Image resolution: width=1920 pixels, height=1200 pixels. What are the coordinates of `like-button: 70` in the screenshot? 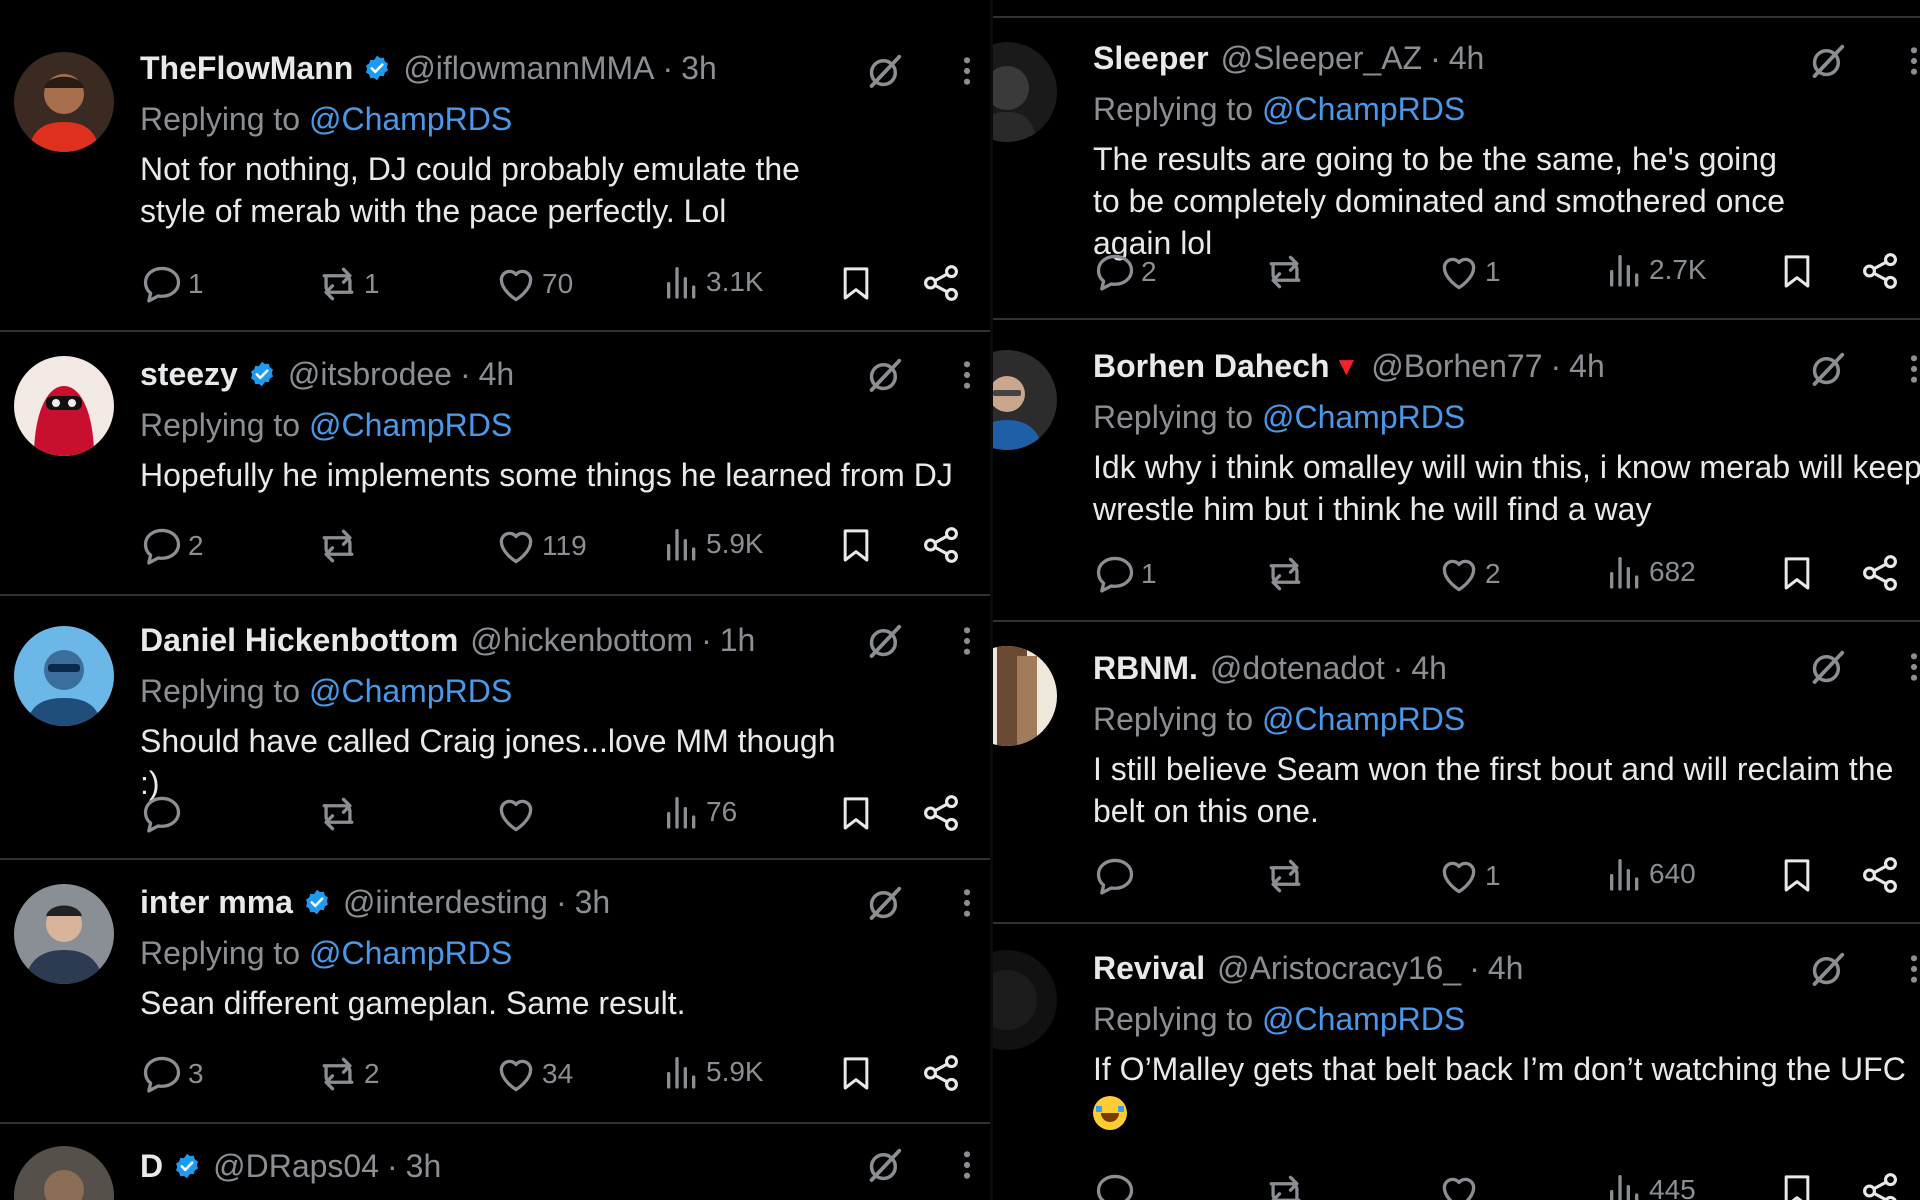 It's located at (533, 284).